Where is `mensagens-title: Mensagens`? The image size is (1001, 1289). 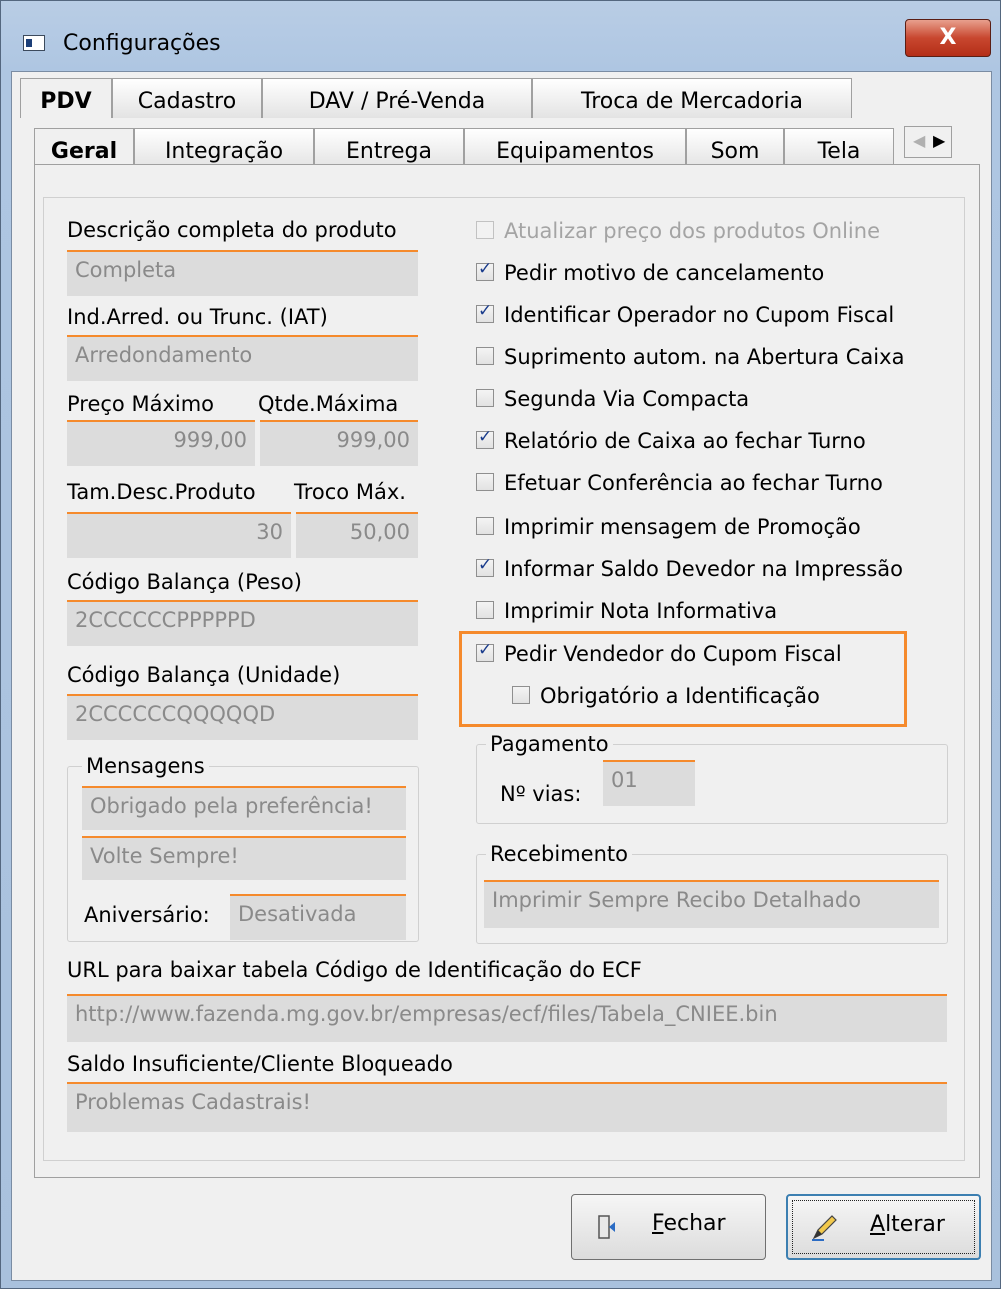 mensagens-title: Mensagens is located at coordinates (145, 766).